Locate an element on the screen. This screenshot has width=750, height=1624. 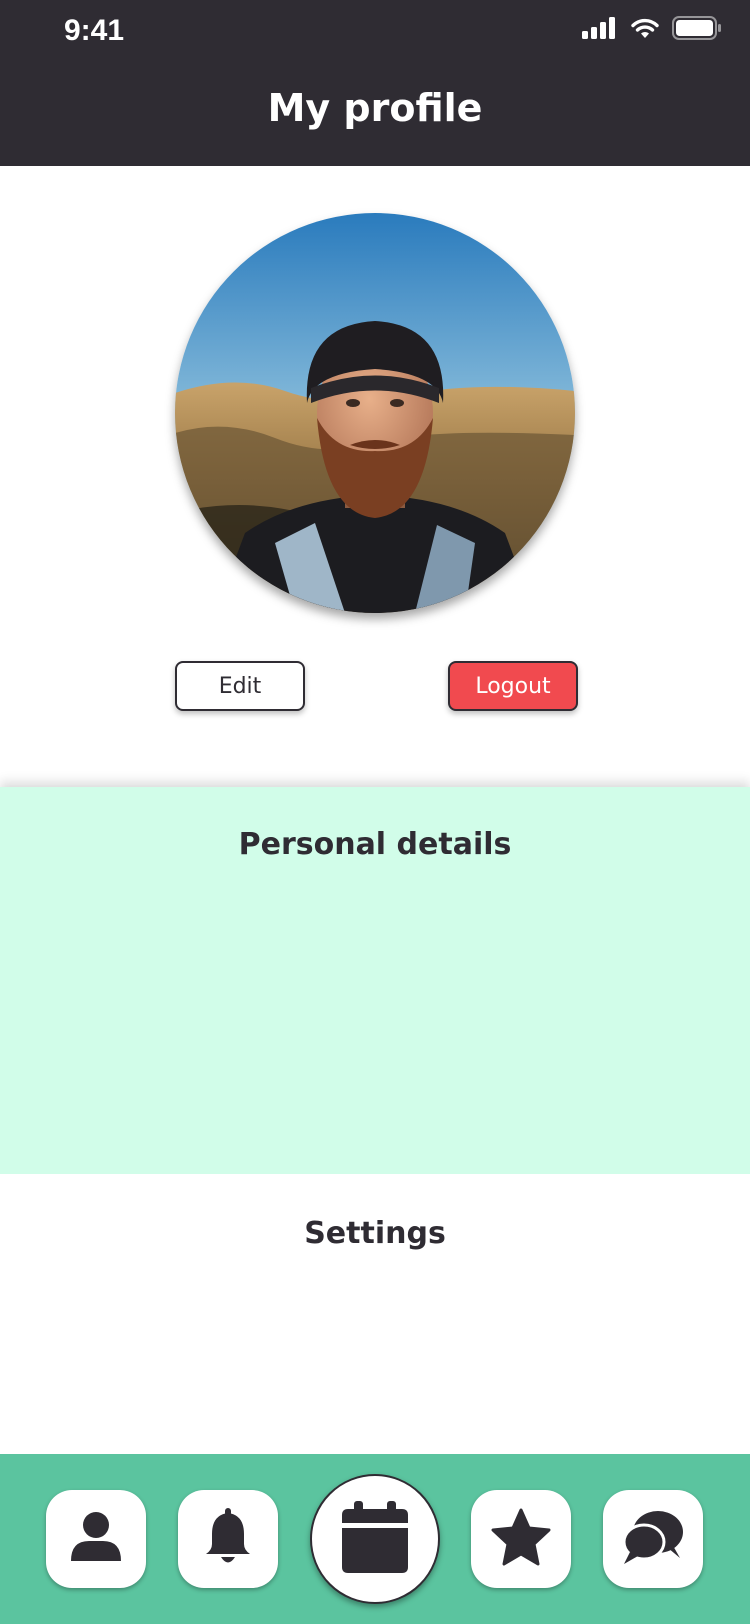
avatar is located at coordinates (375, 413).